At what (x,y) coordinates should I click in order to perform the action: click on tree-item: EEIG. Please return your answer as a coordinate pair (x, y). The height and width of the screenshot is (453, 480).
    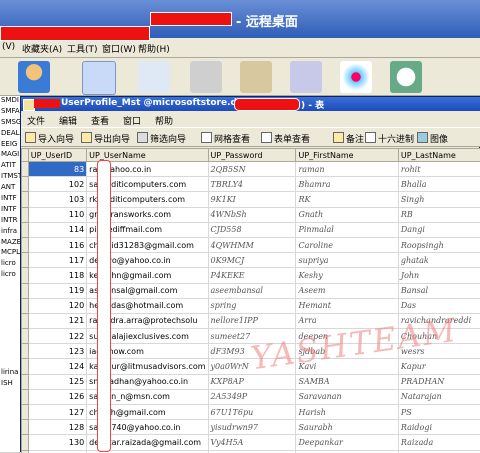
    Looking at the image, I should click on (10, 145).